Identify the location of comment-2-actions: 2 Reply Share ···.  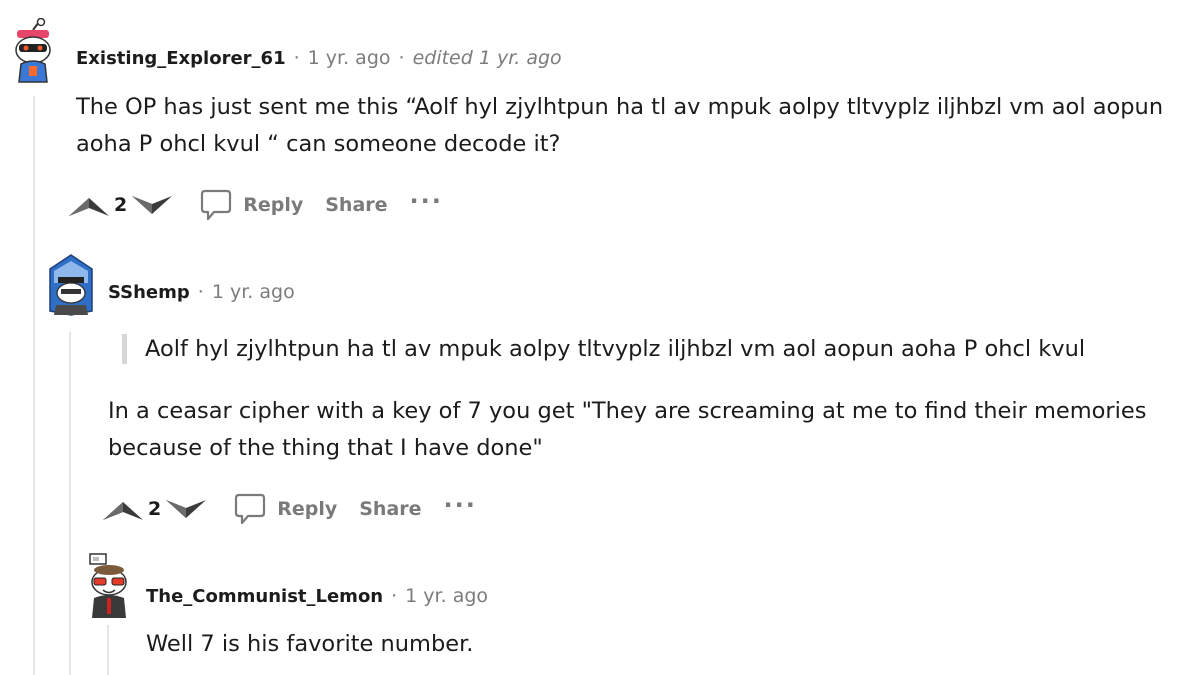
(288, 509).